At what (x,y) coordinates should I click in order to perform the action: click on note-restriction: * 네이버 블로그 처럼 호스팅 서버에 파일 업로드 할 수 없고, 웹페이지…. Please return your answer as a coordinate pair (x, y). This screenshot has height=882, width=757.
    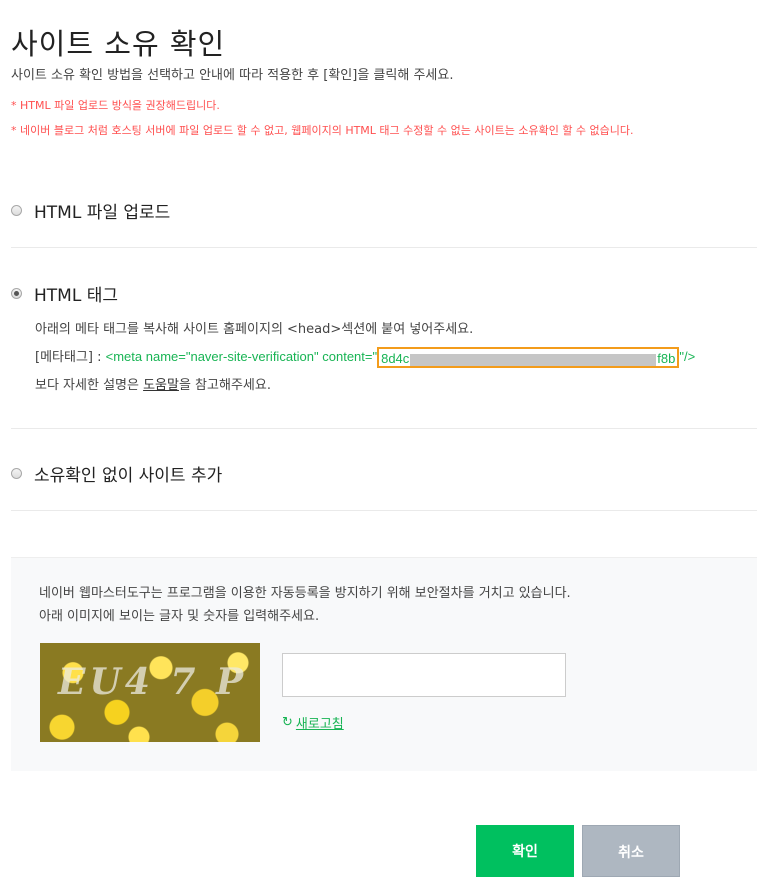
    Looking at the image, I should click on (322, 130).